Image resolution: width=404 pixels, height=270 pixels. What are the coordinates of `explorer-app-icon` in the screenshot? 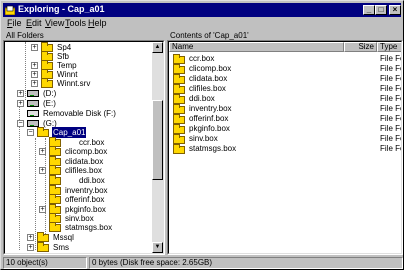 It's located at (10, 10).